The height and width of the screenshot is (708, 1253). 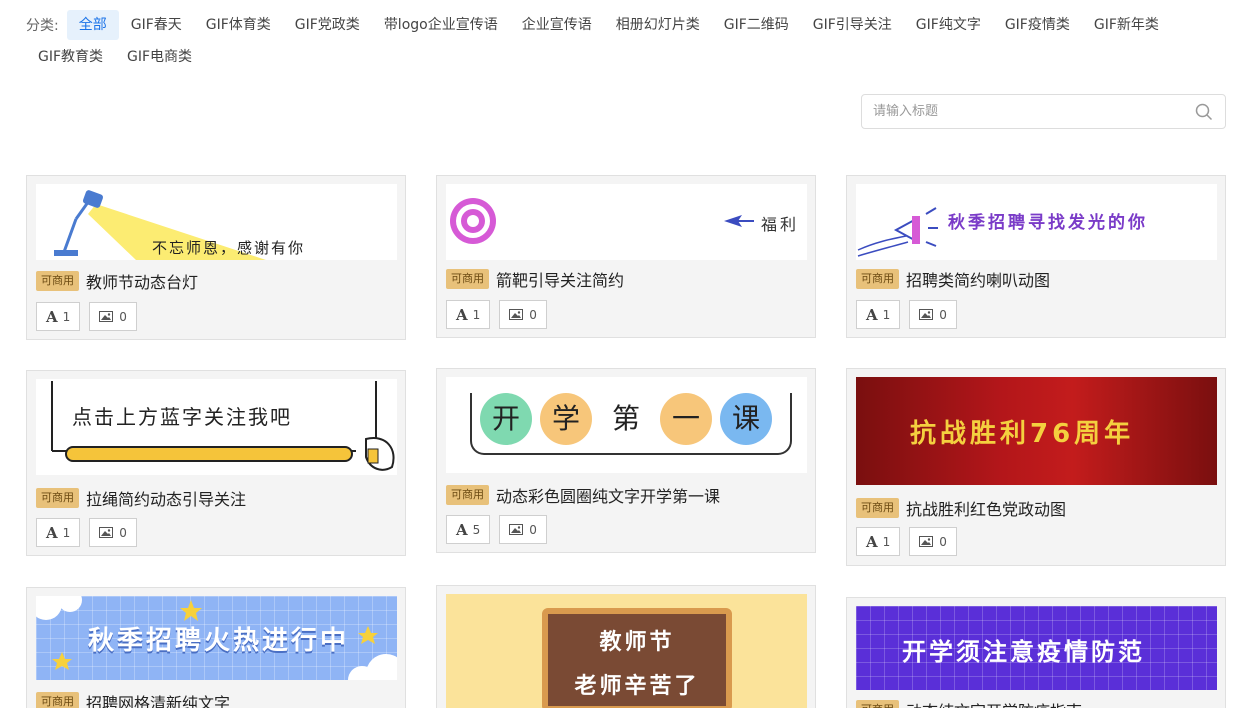 I want to click on card-title: 抗战胜利红色党政动图, so click(x=986, y=508).